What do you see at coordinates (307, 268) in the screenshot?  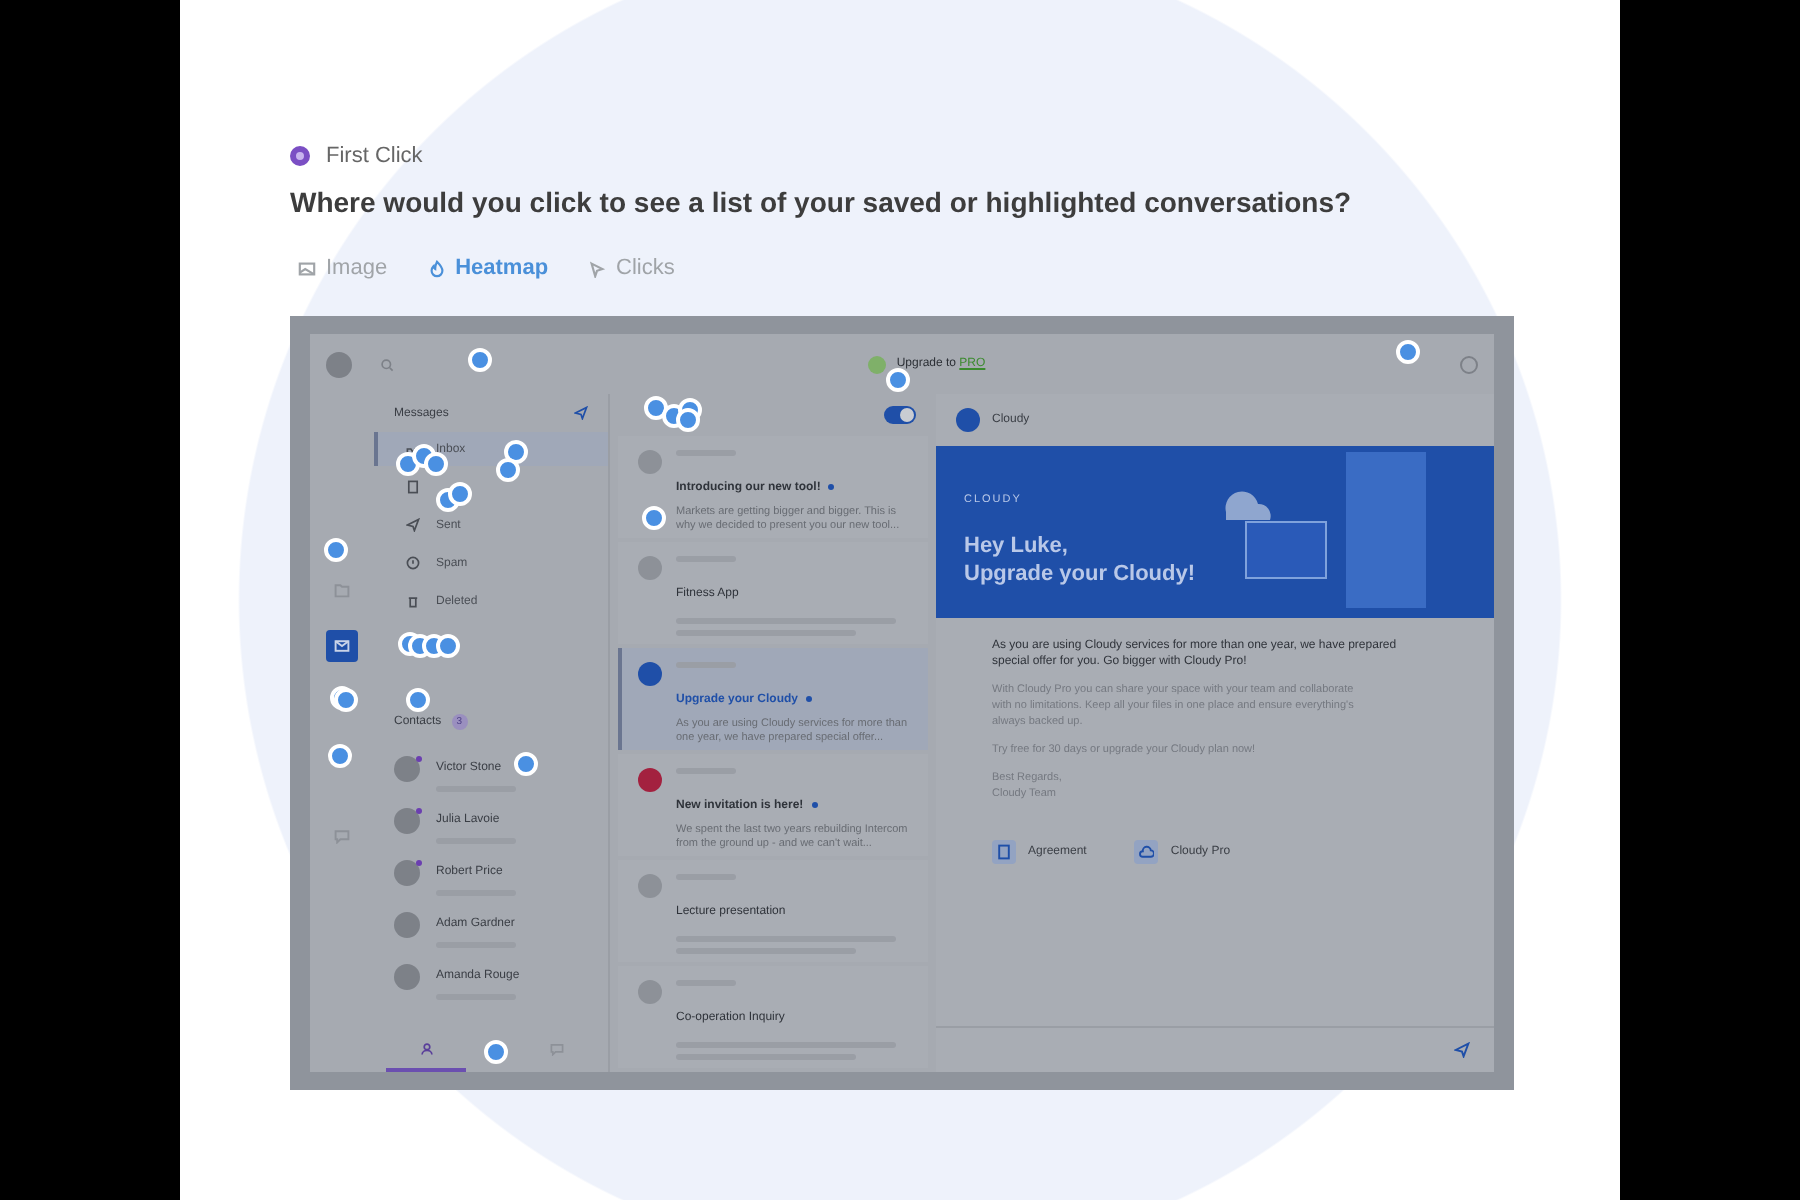 I see `image-icon` at bounding box center [307, 268].